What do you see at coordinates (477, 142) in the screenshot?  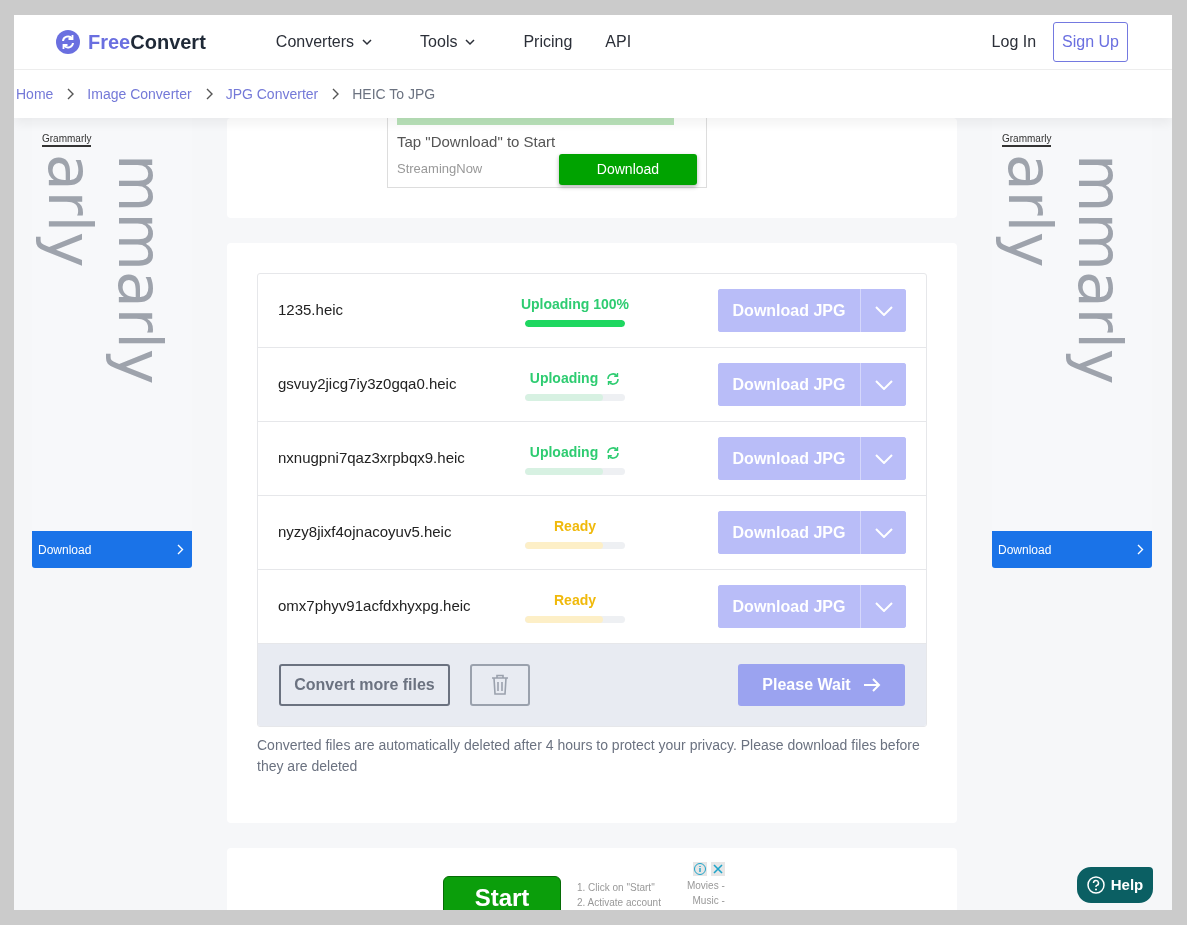 I see `ad-text: Tap "Download" to Start` at bounding box center [477, 142].